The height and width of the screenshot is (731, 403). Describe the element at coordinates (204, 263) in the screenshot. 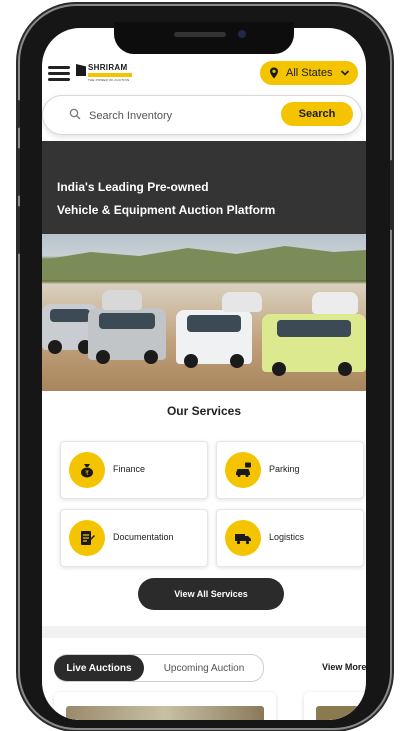

I see `hills-shape` at that location.